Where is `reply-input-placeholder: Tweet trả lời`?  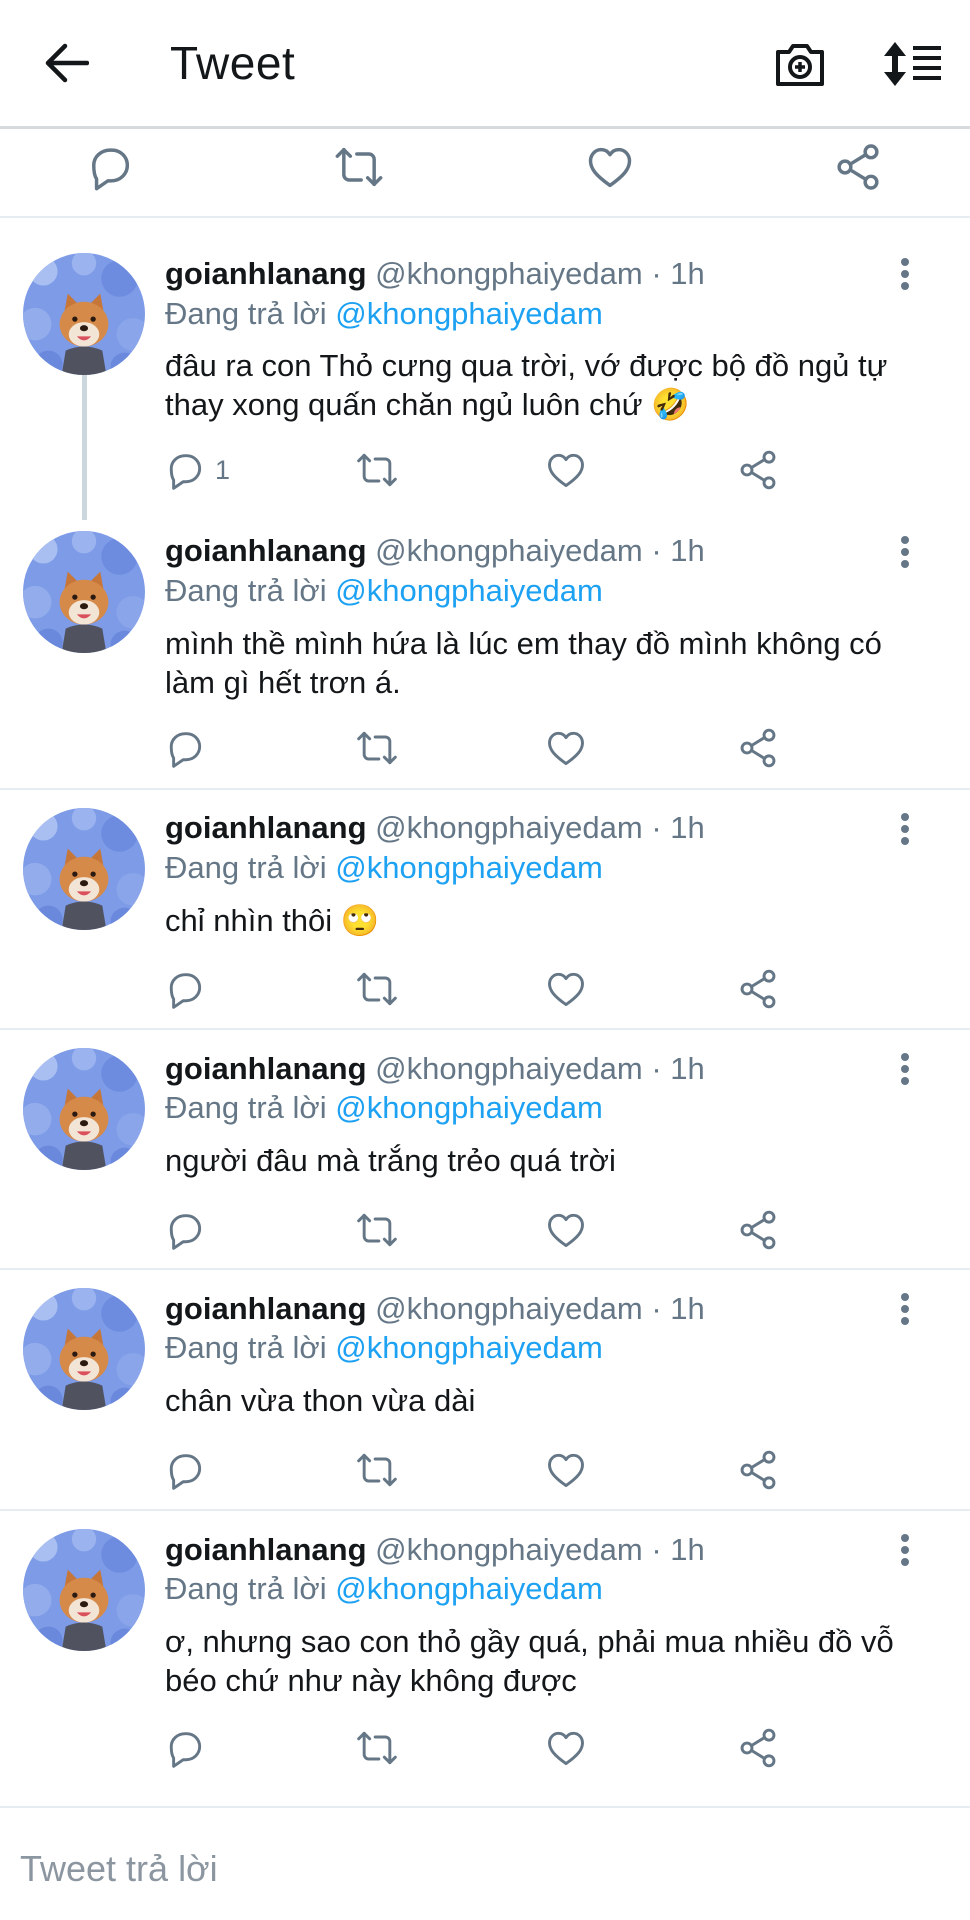
reply-input-placeholder: Tweet trả lời is located at coordinates (119, 1869).